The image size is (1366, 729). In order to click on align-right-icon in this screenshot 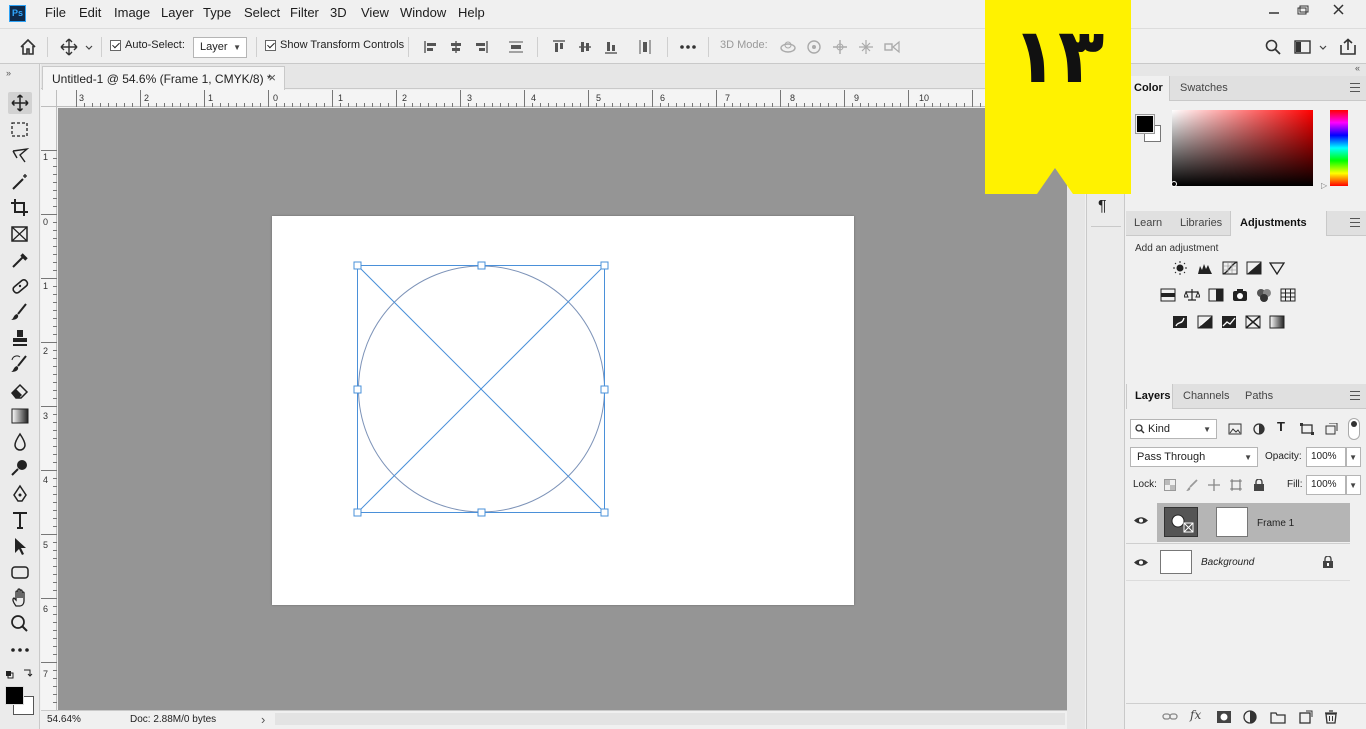, I will do `click(481, 47)`.